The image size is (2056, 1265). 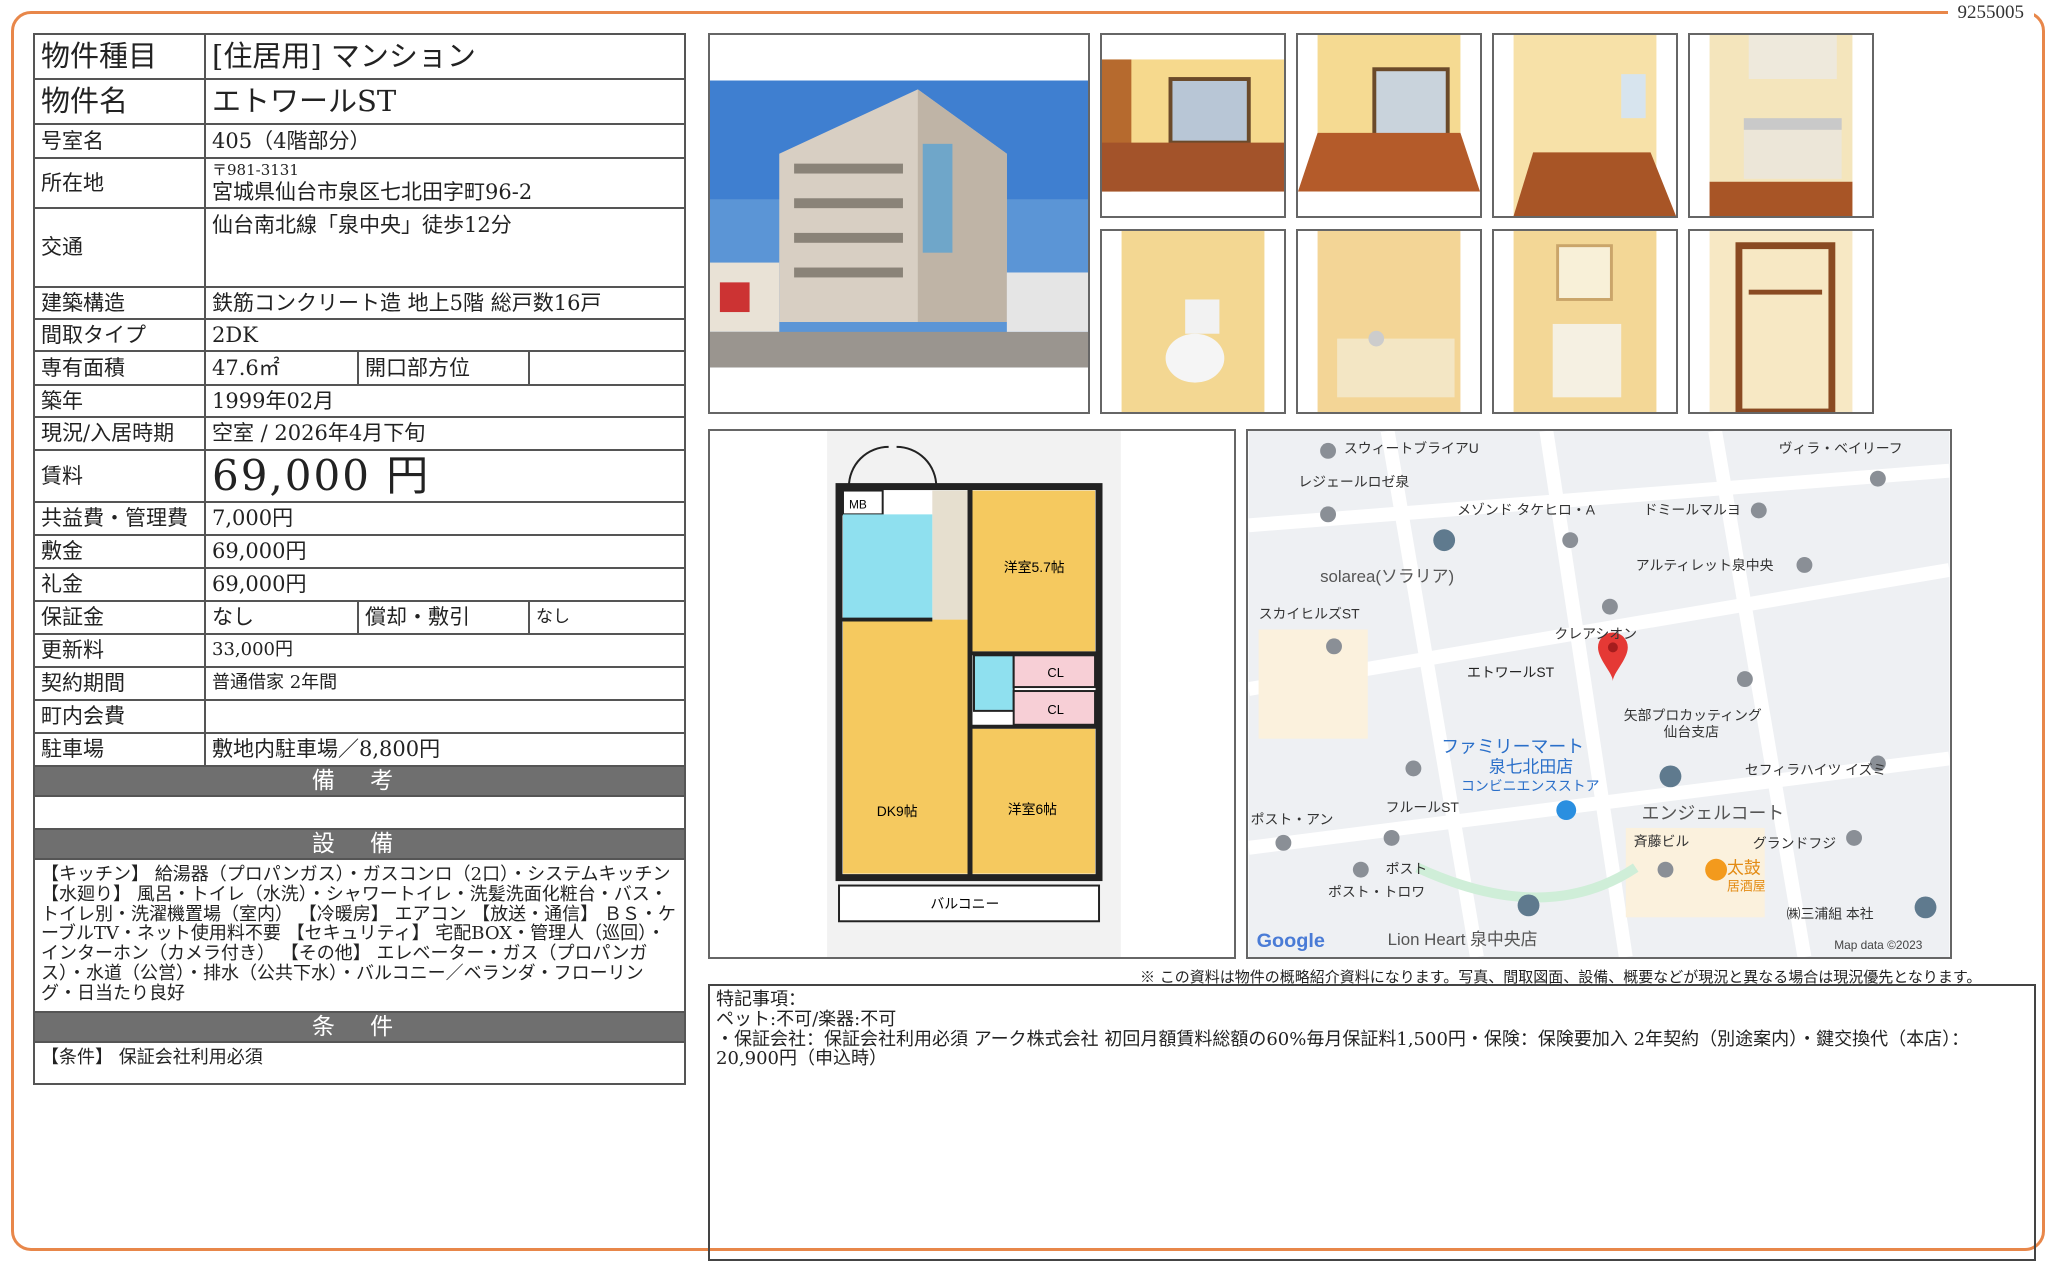 I want to click on special-notes-line1: ペット:不可/楽器:不可, so click(x=806, y=1019).